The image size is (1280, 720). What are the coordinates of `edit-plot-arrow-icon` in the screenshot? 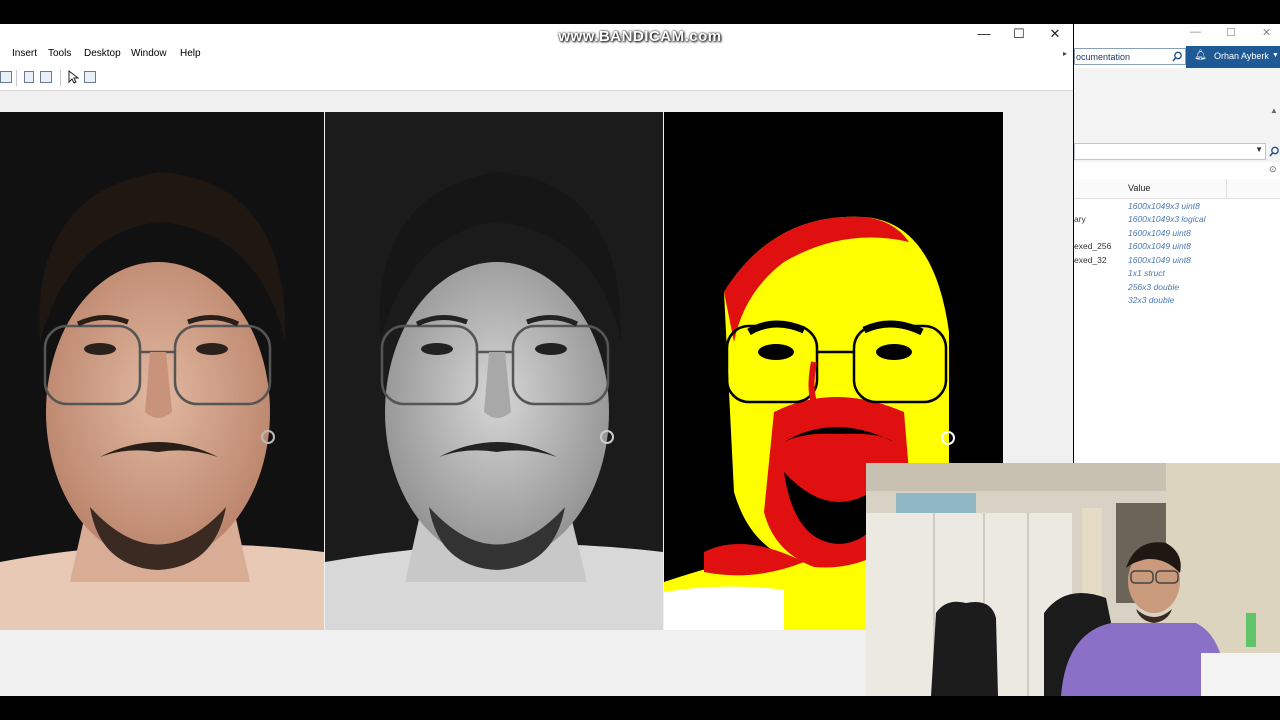 It's located at (73, 77).